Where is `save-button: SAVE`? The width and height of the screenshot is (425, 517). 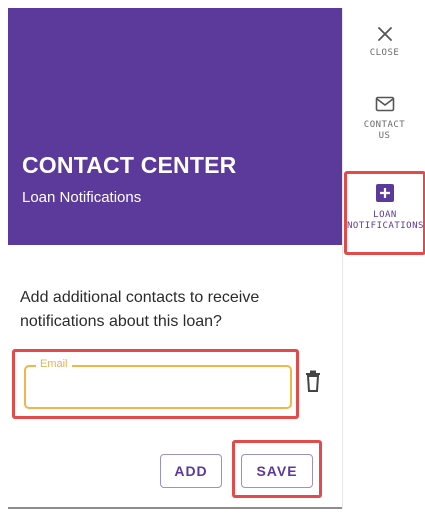
save-button: SAVE is located at coordinates (277, 471).